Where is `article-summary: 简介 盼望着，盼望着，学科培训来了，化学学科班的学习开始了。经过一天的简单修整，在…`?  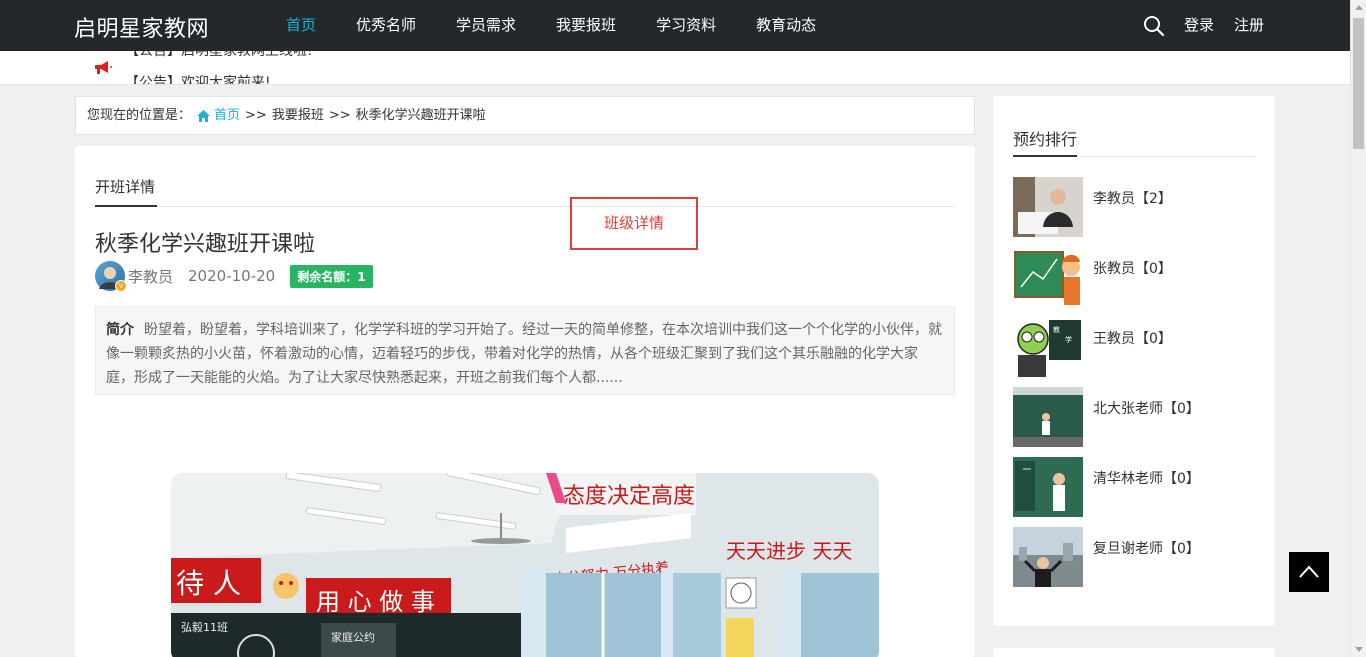
article-summary: 简介 盼望着，盼望着，学科培训来了，化学学科班的学习开始了。经过一天的简单修整，在… is located at coordinates (525, 350).